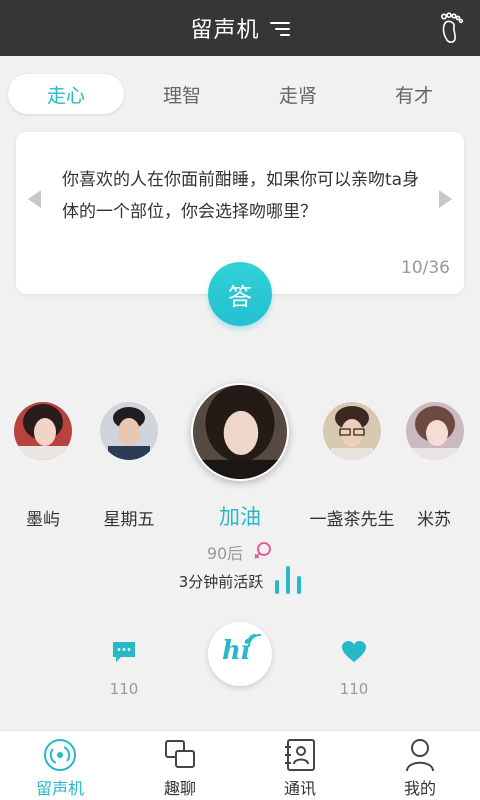 This screenshot has height=800, width=480. I want to click on user-name-4: 一盏茶先生, so click(352, 517).